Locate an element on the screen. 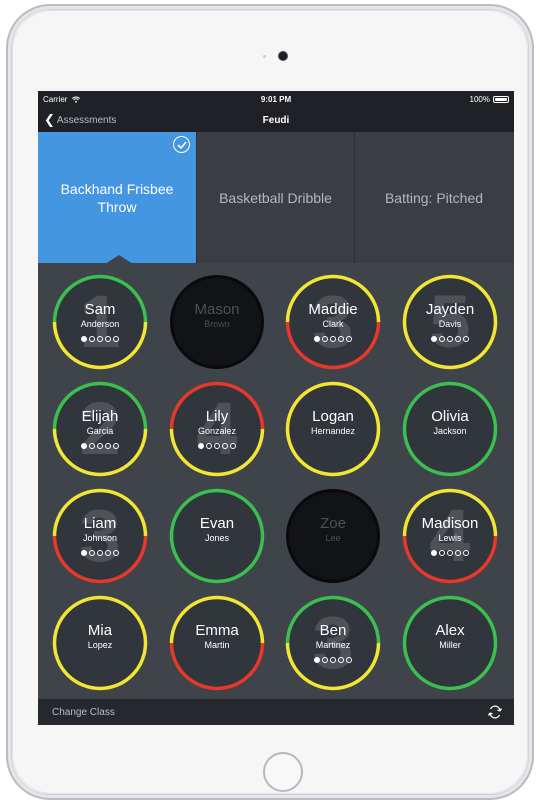 This screenshot has width=540, height=804. student-last-name: Hernandez is located at coordinates (333, 431).